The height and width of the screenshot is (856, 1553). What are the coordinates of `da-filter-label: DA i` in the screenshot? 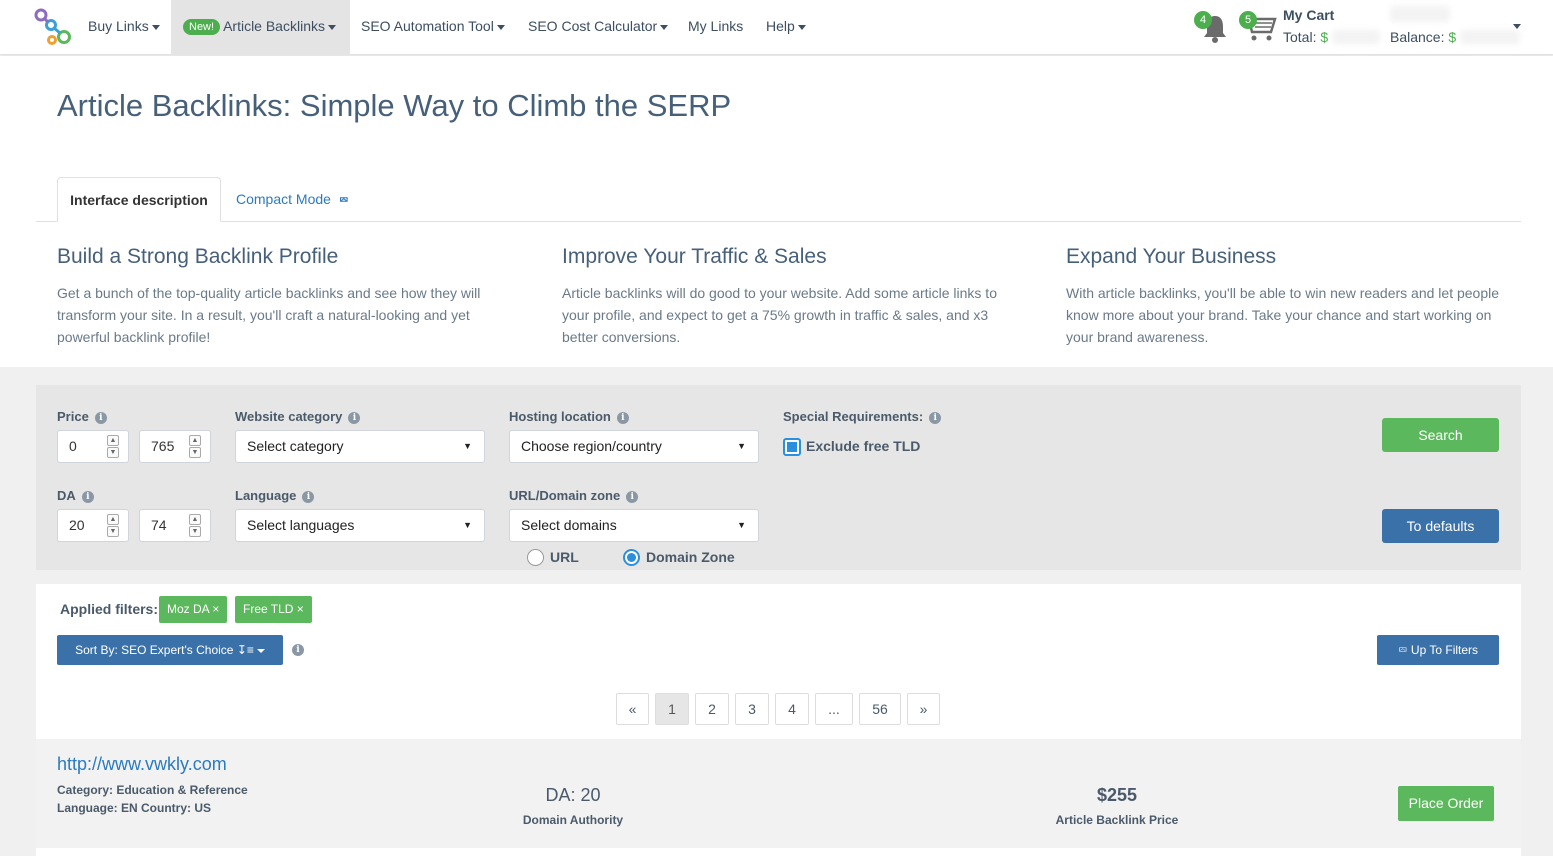 It's located at (75, 495).